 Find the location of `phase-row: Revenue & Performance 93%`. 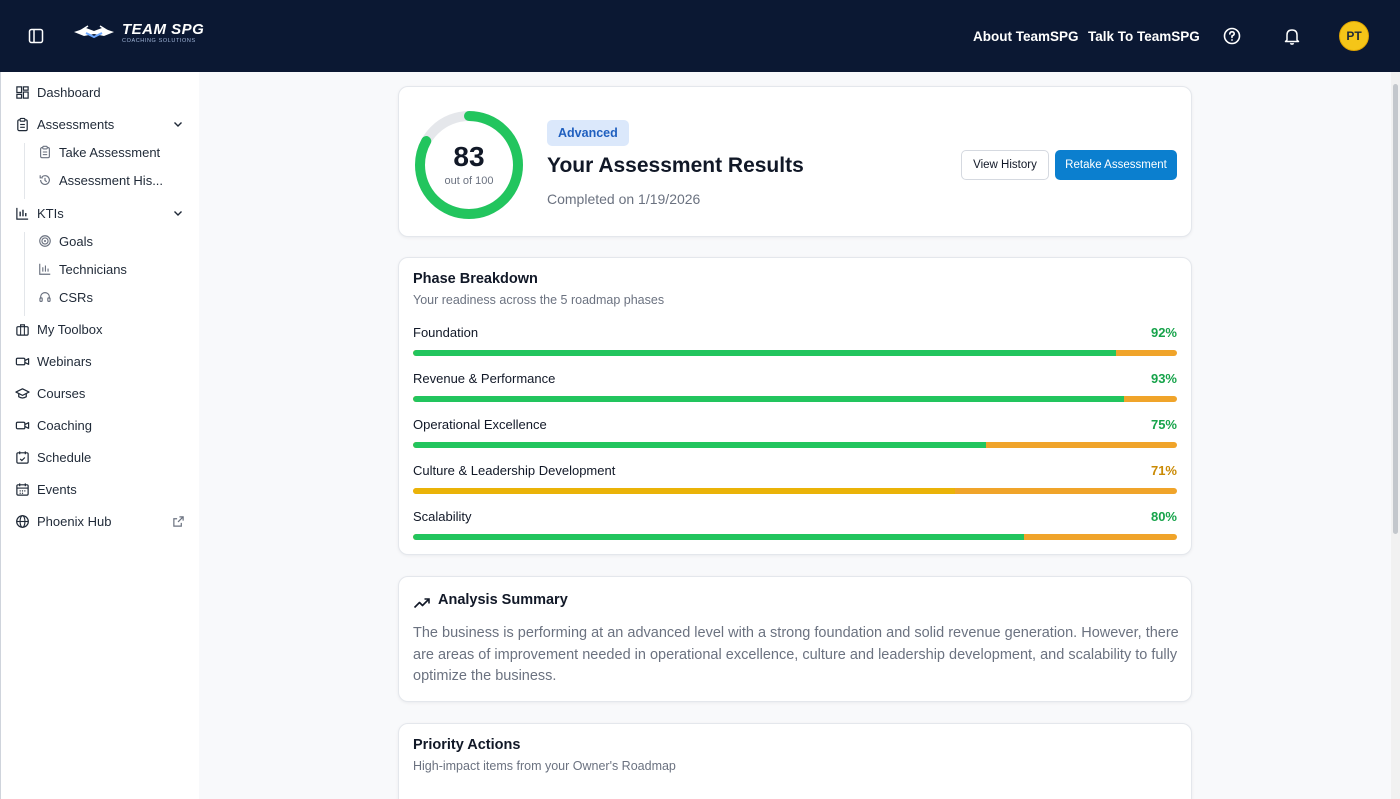

phase-row: Revenue & Performance 93% is located at coordinates (795, 388).